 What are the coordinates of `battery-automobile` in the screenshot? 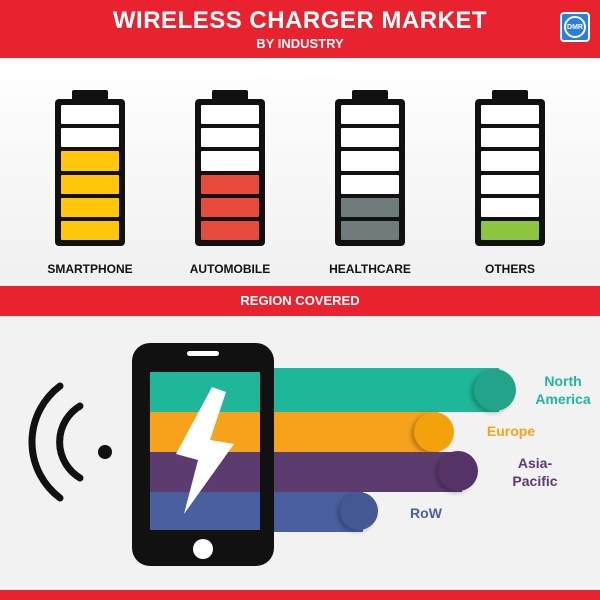 It's located at (230, 168).